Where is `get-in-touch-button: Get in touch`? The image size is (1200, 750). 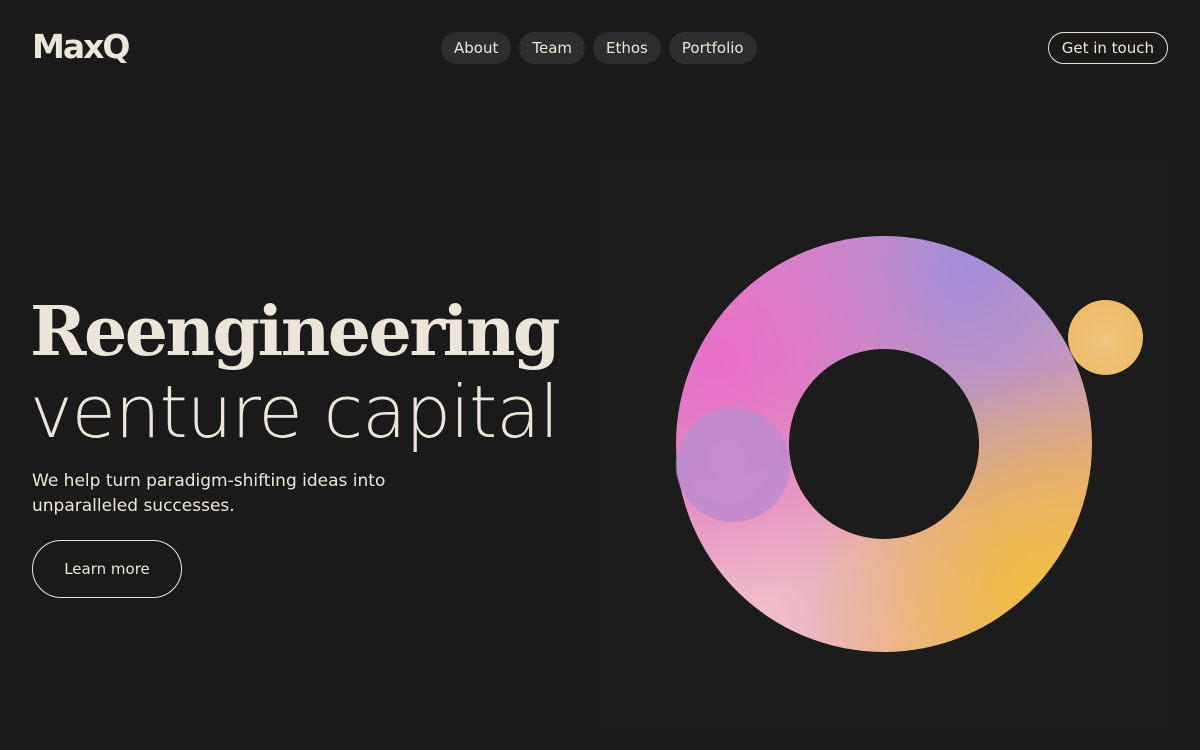
get-in-touch-button: Get in touch is located at coordinates (1107, 48).